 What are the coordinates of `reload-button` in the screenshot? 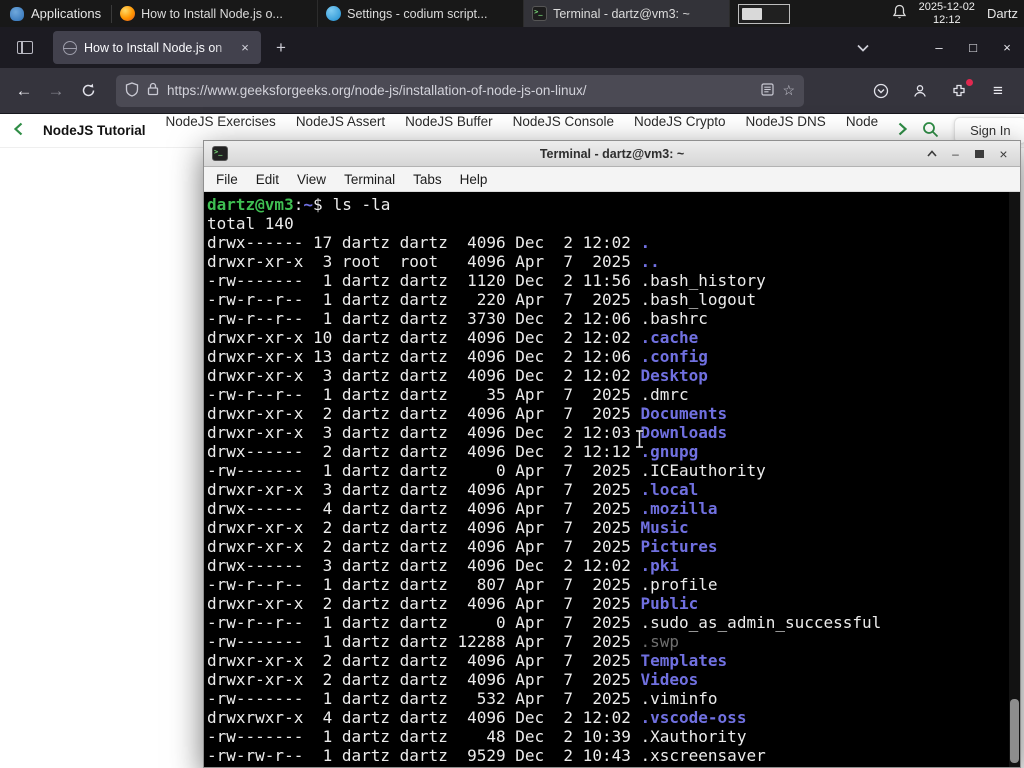 It's located at (88, 91).